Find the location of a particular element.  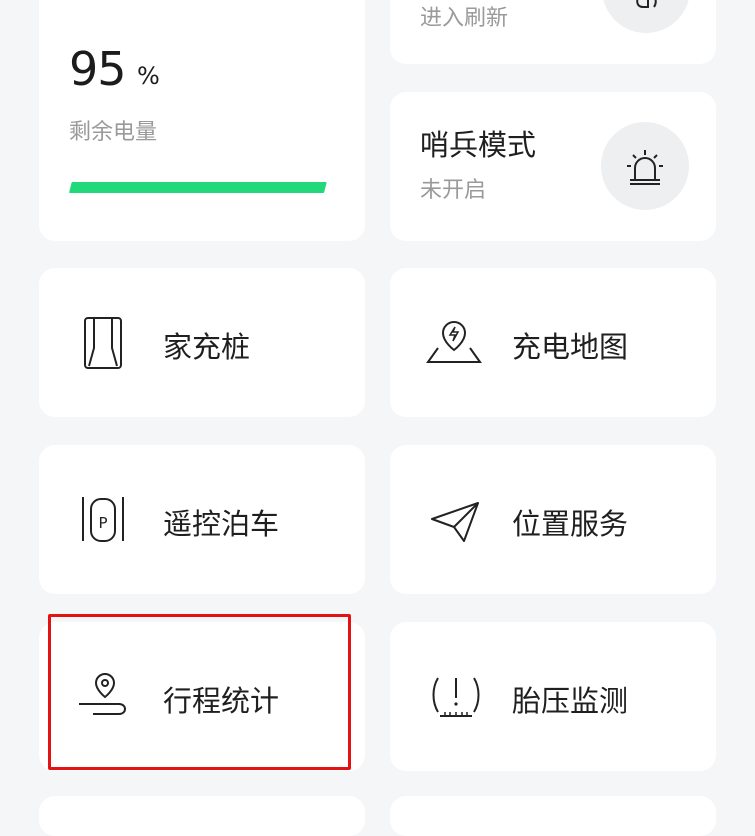

siren-icon is located at coordinates (645, 167).